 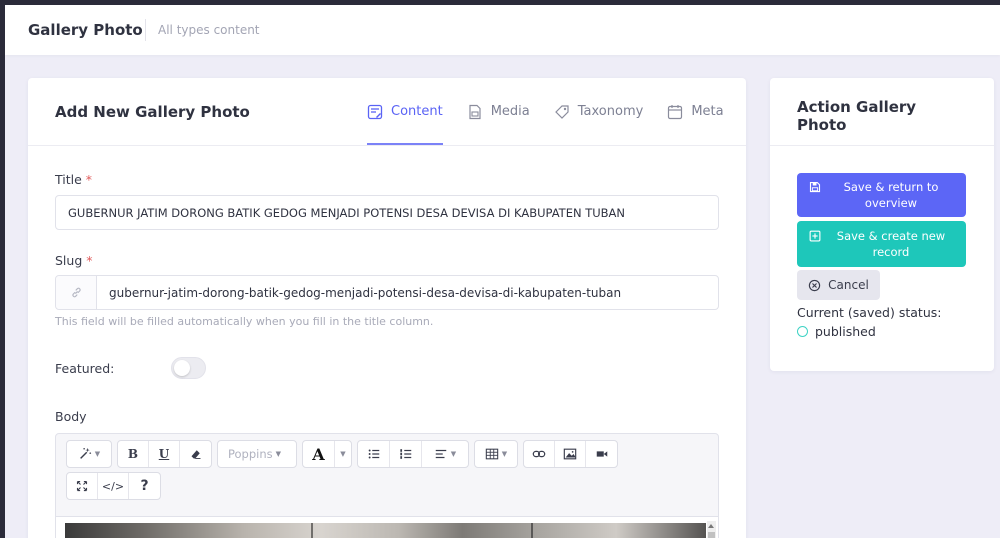 What do you see at coordinates (857, 116) in the screenshot?
I see `action-card-title: Action Gallery Photo` at bounding box center [857, 116].